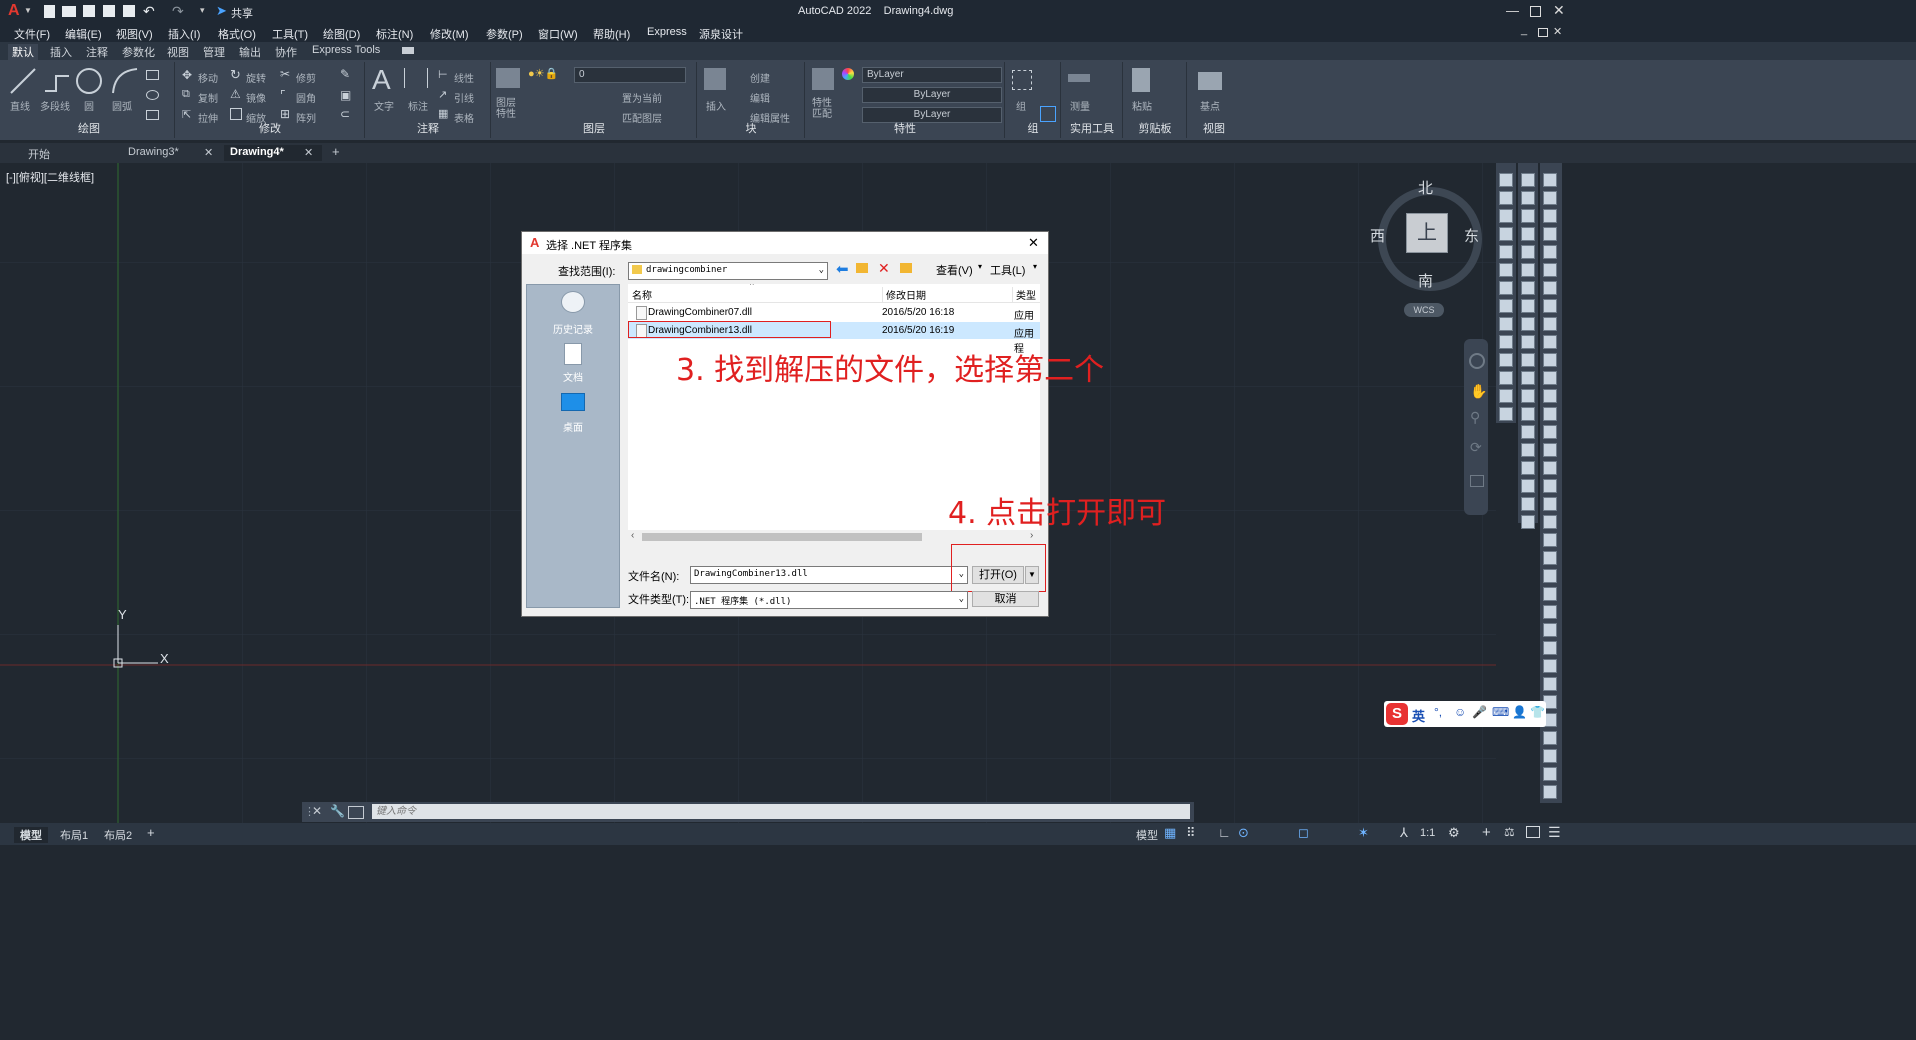  What do you see at coordinates (1214, 128) in the screenshot?
I see `panel-view-title: 视图` at bounding box center [1214, 128].